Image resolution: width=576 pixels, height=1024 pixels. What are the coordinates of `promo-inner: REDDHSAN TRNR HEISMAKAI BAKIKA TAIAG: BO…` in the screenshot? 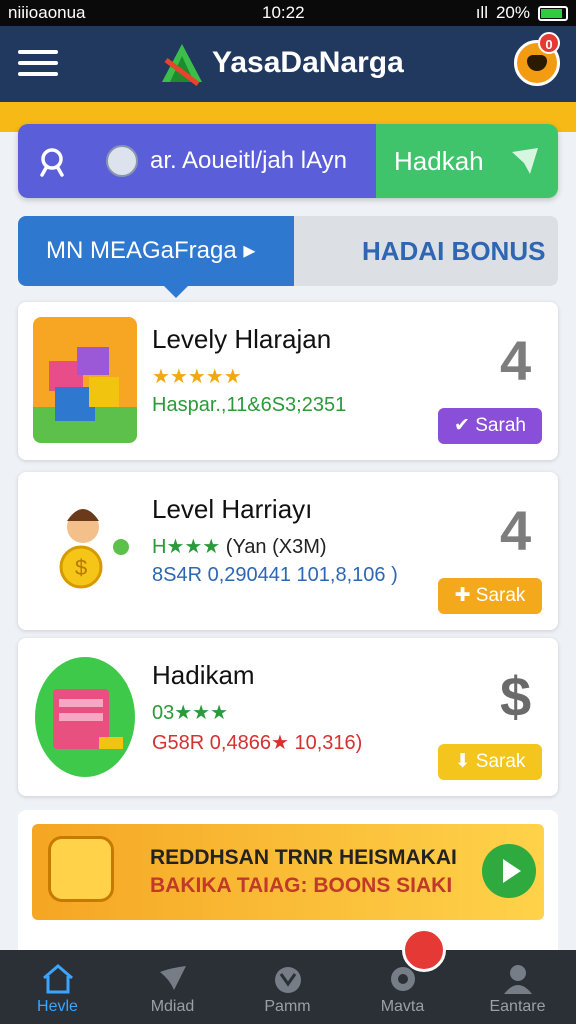 It's located at (288, 872).